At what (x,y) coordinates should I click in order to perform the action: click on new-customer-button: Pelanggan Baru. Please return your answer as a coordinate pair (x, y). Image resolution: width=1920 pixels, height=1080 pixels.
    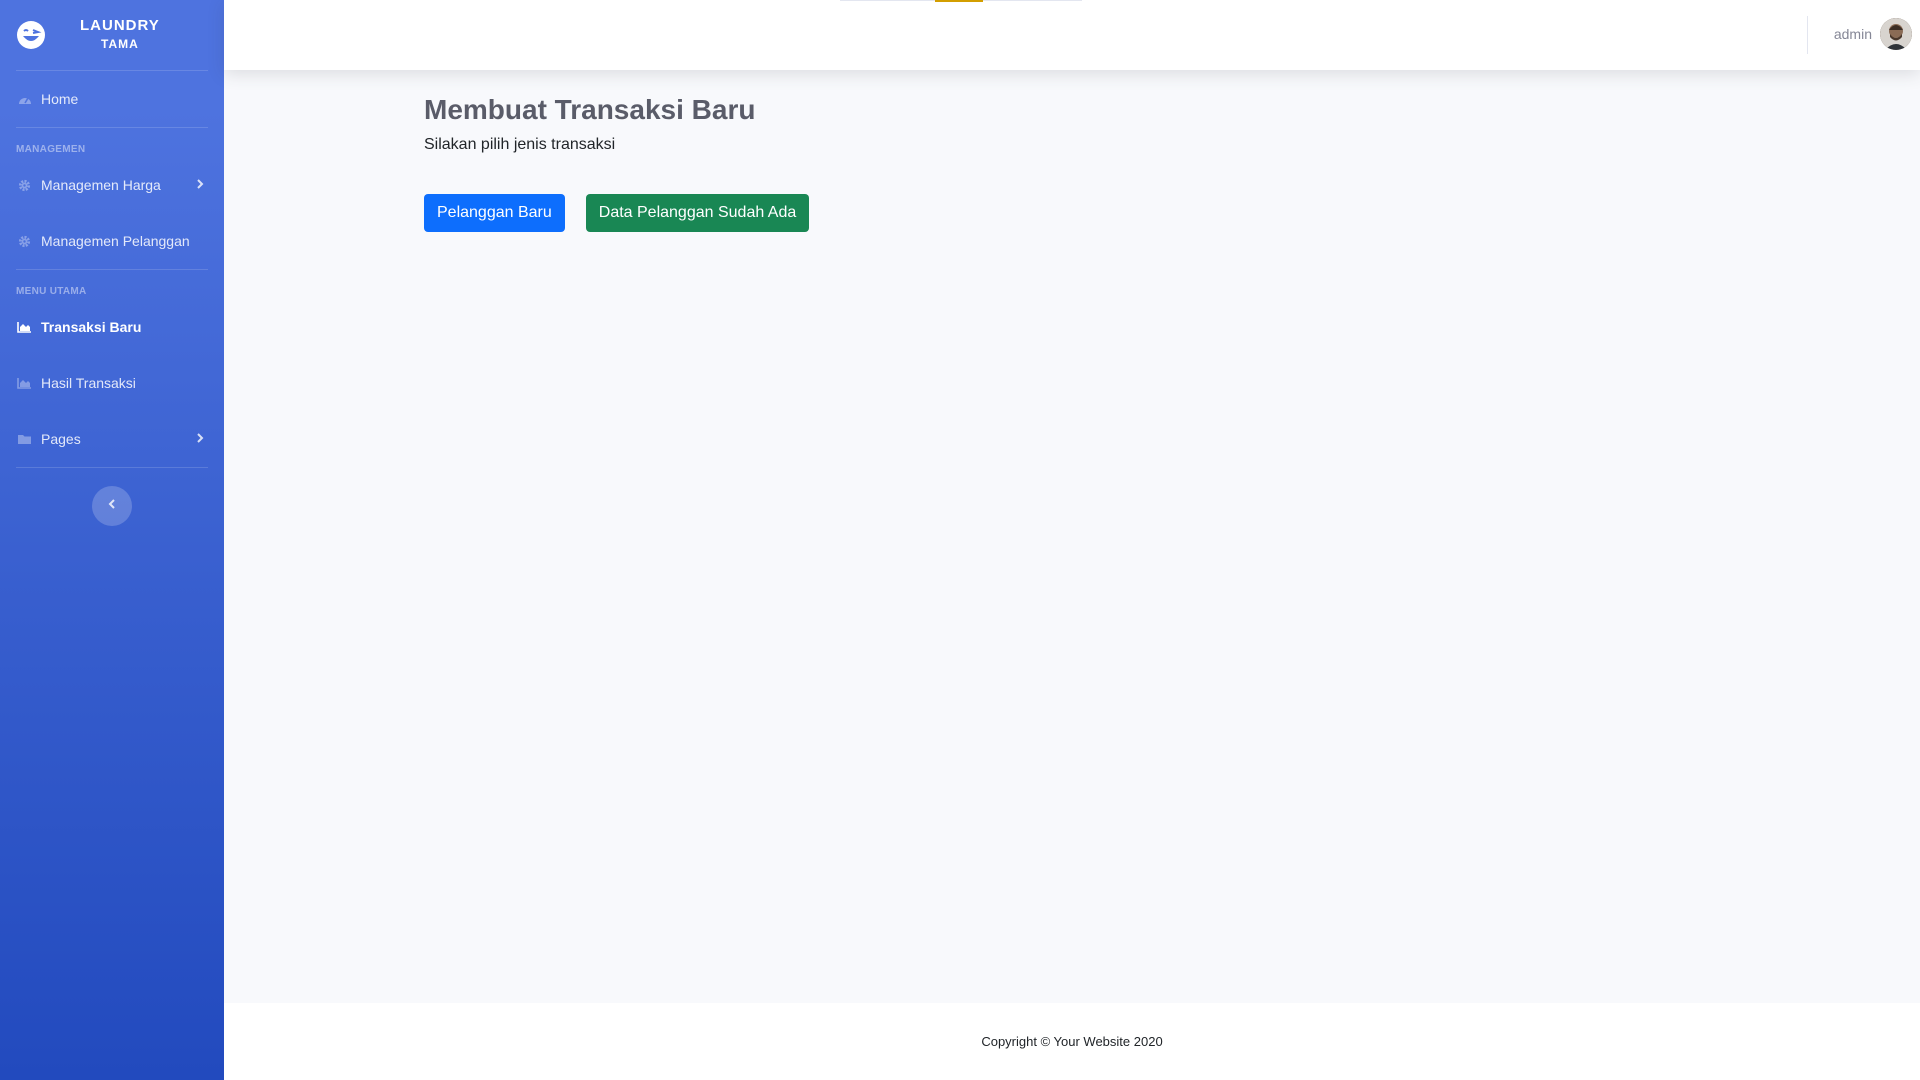
    Looking at the image, I should click on (494, 213).